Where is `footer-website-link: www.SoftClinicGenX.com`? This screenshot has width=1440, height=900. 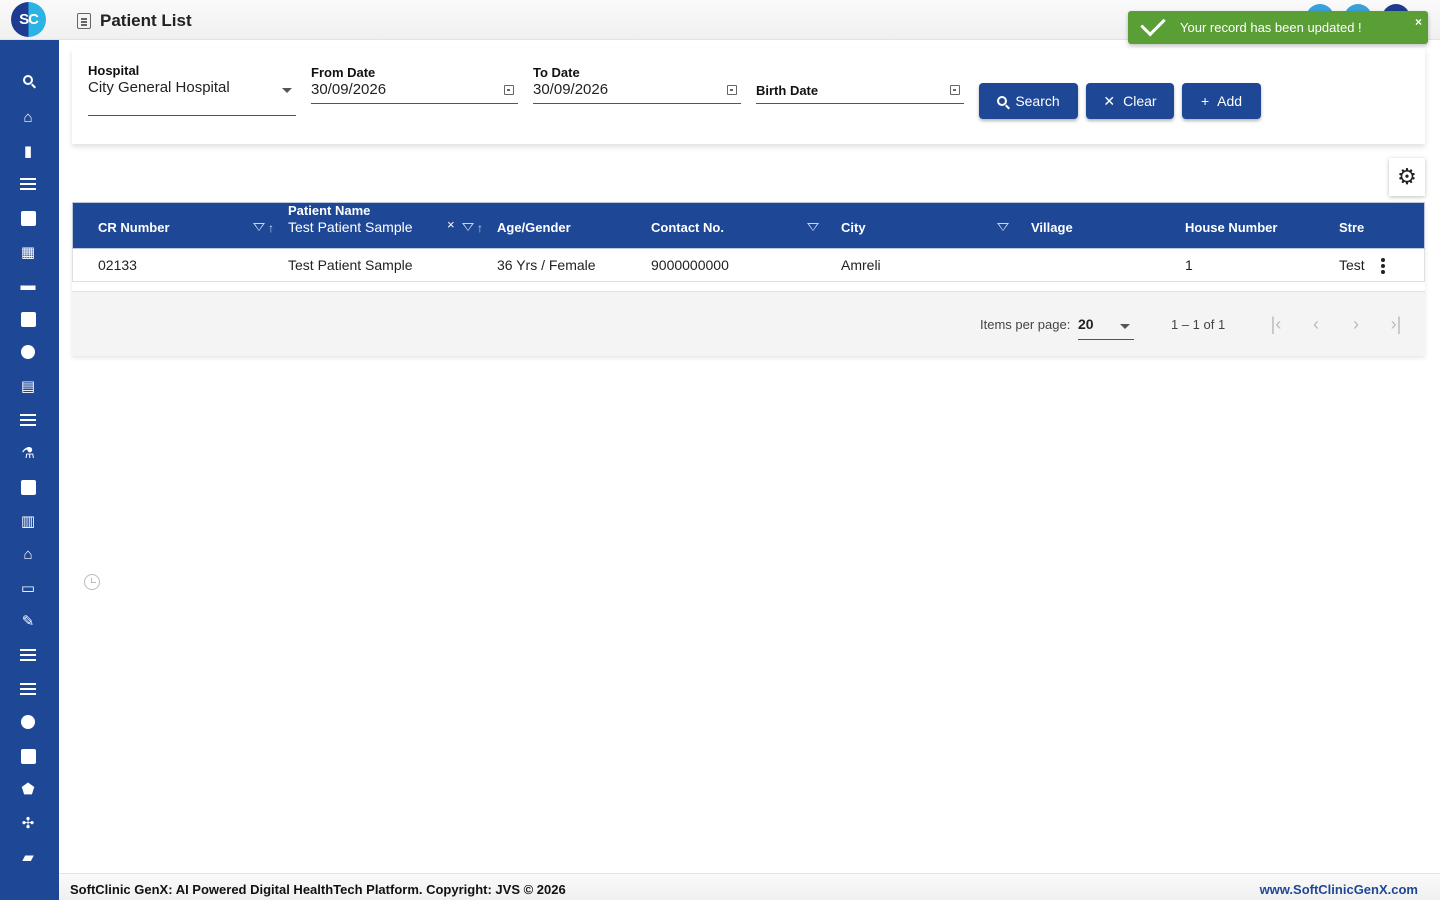 footer-website-link: www.SoftClinicGenX.com is located at coordinates (1339, 889).